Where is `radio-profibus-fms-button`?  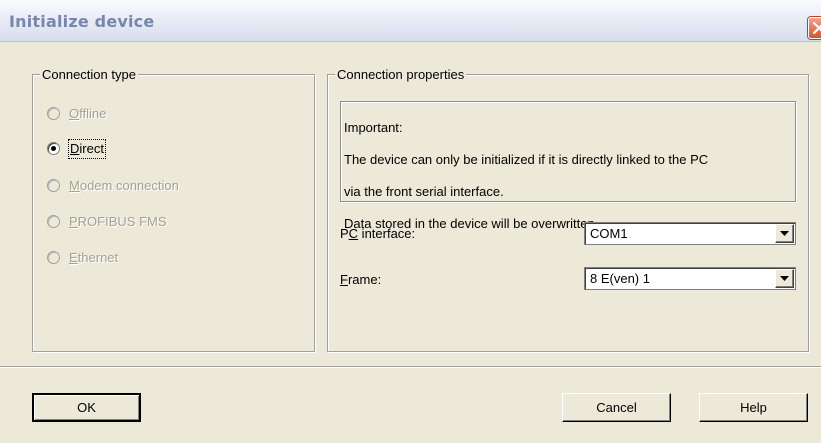 radio-profibus-fms-button is located at coordinates (53, 221).